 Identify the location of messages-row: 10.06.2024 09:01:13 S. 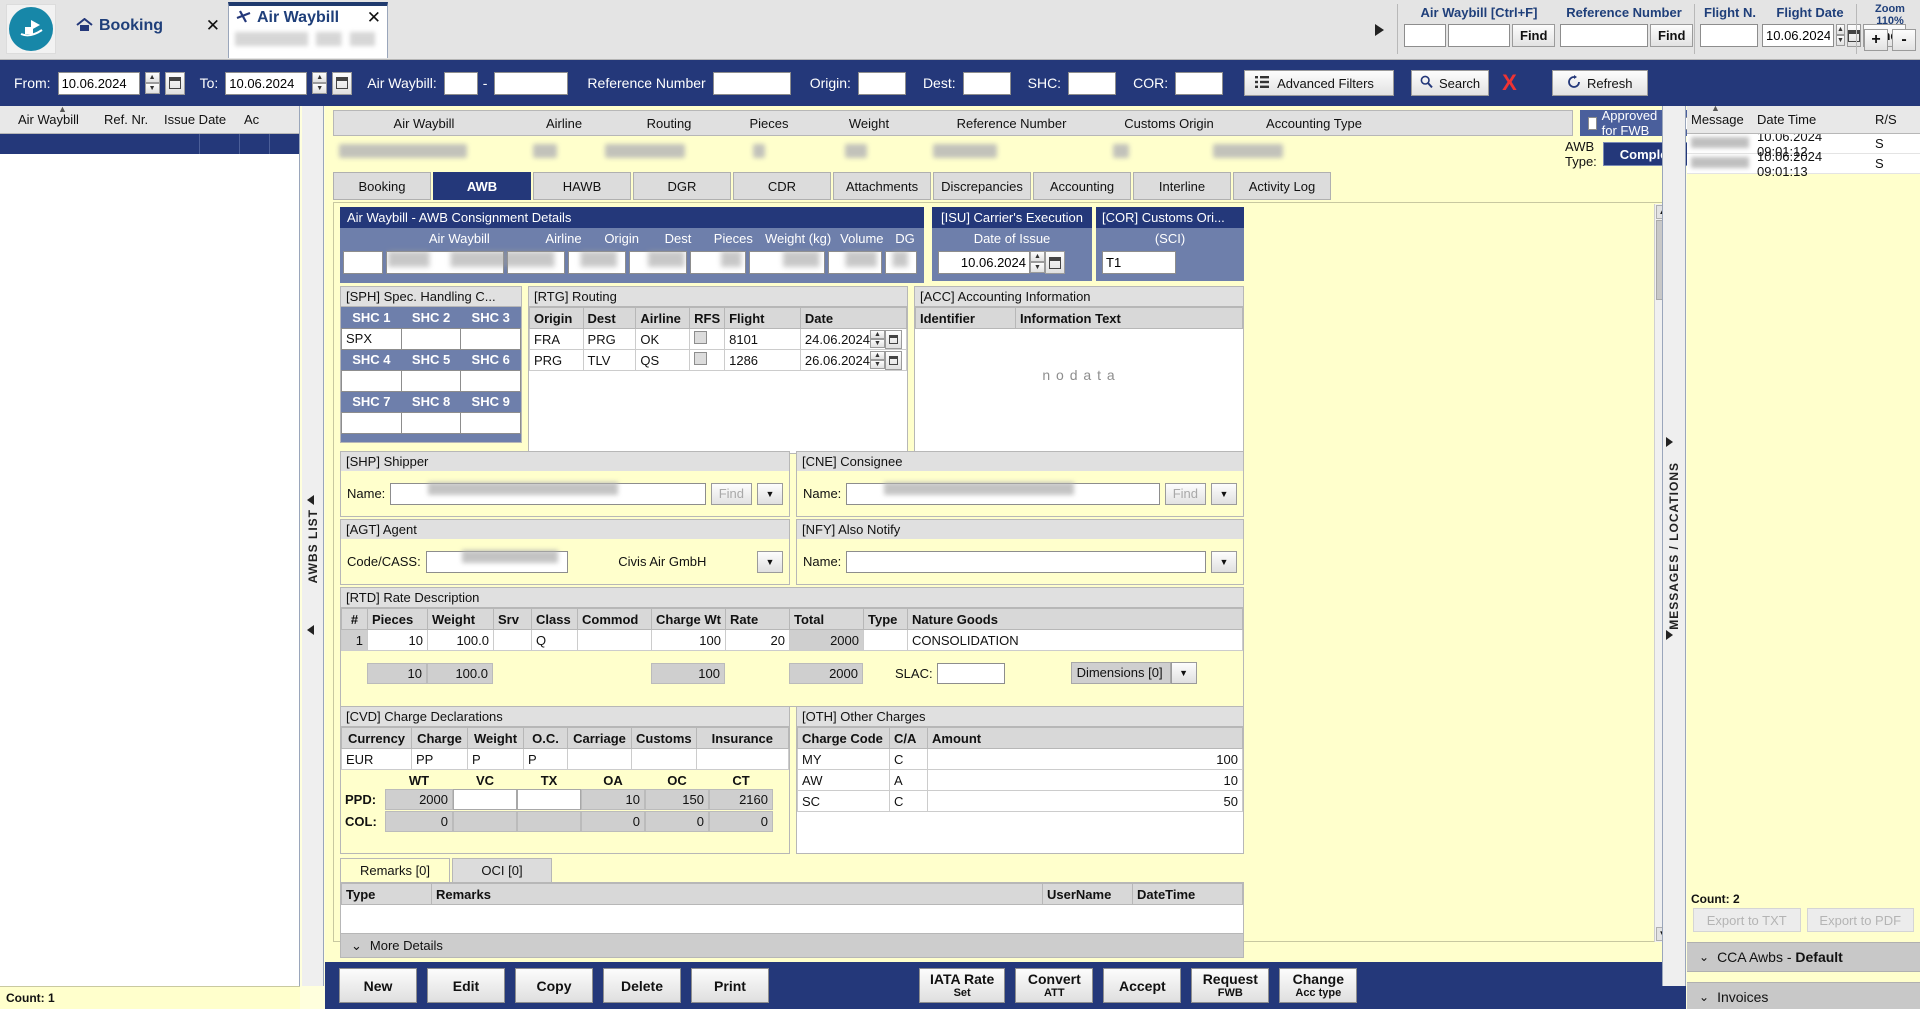
(1803, 164).